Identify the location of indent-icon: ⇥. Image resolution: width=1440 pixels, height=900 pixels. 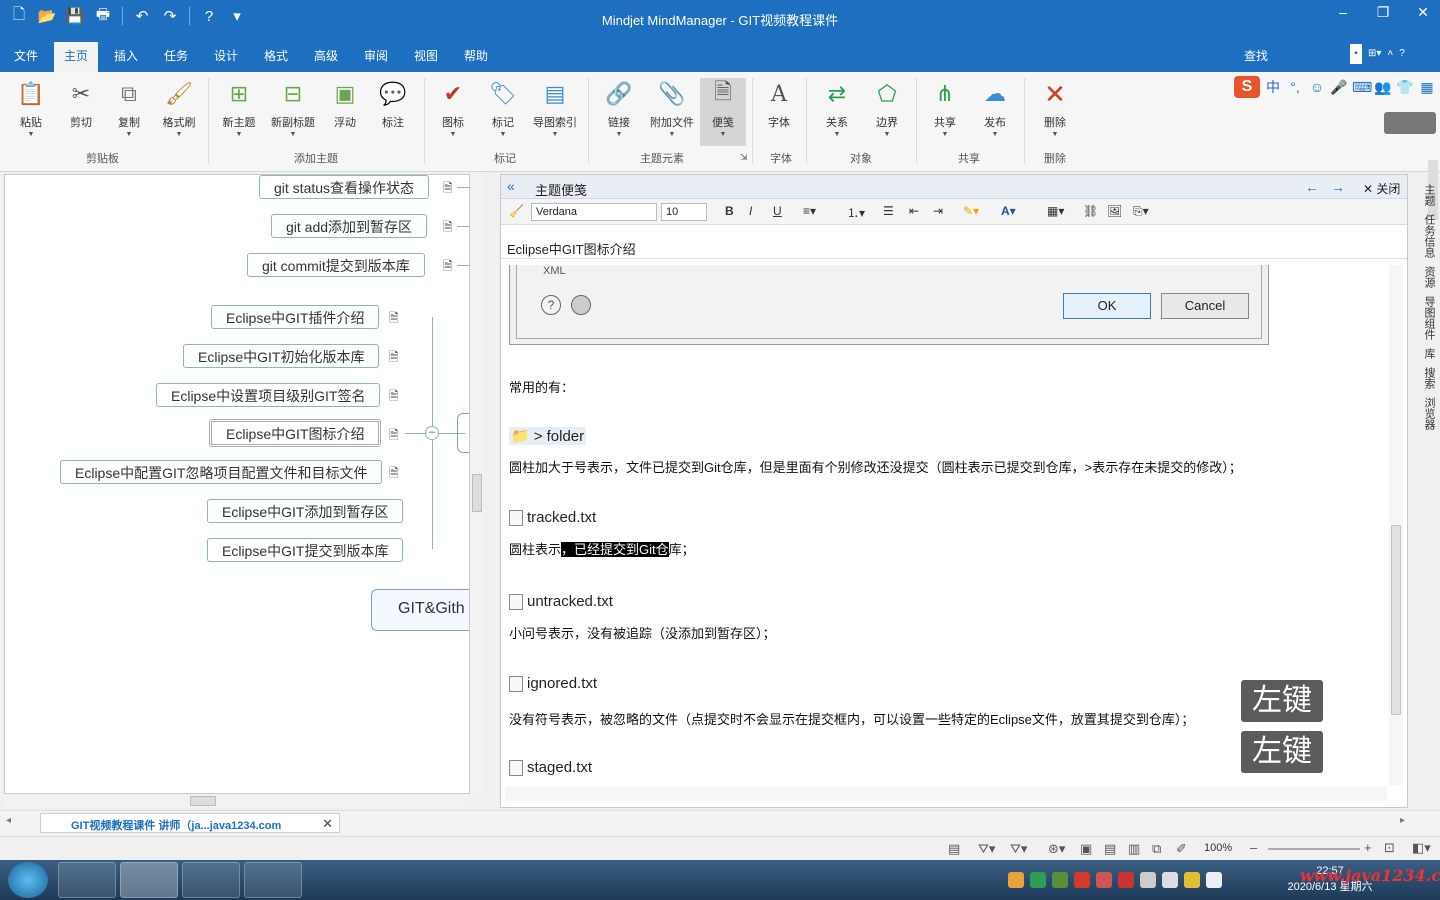
(938, 211).